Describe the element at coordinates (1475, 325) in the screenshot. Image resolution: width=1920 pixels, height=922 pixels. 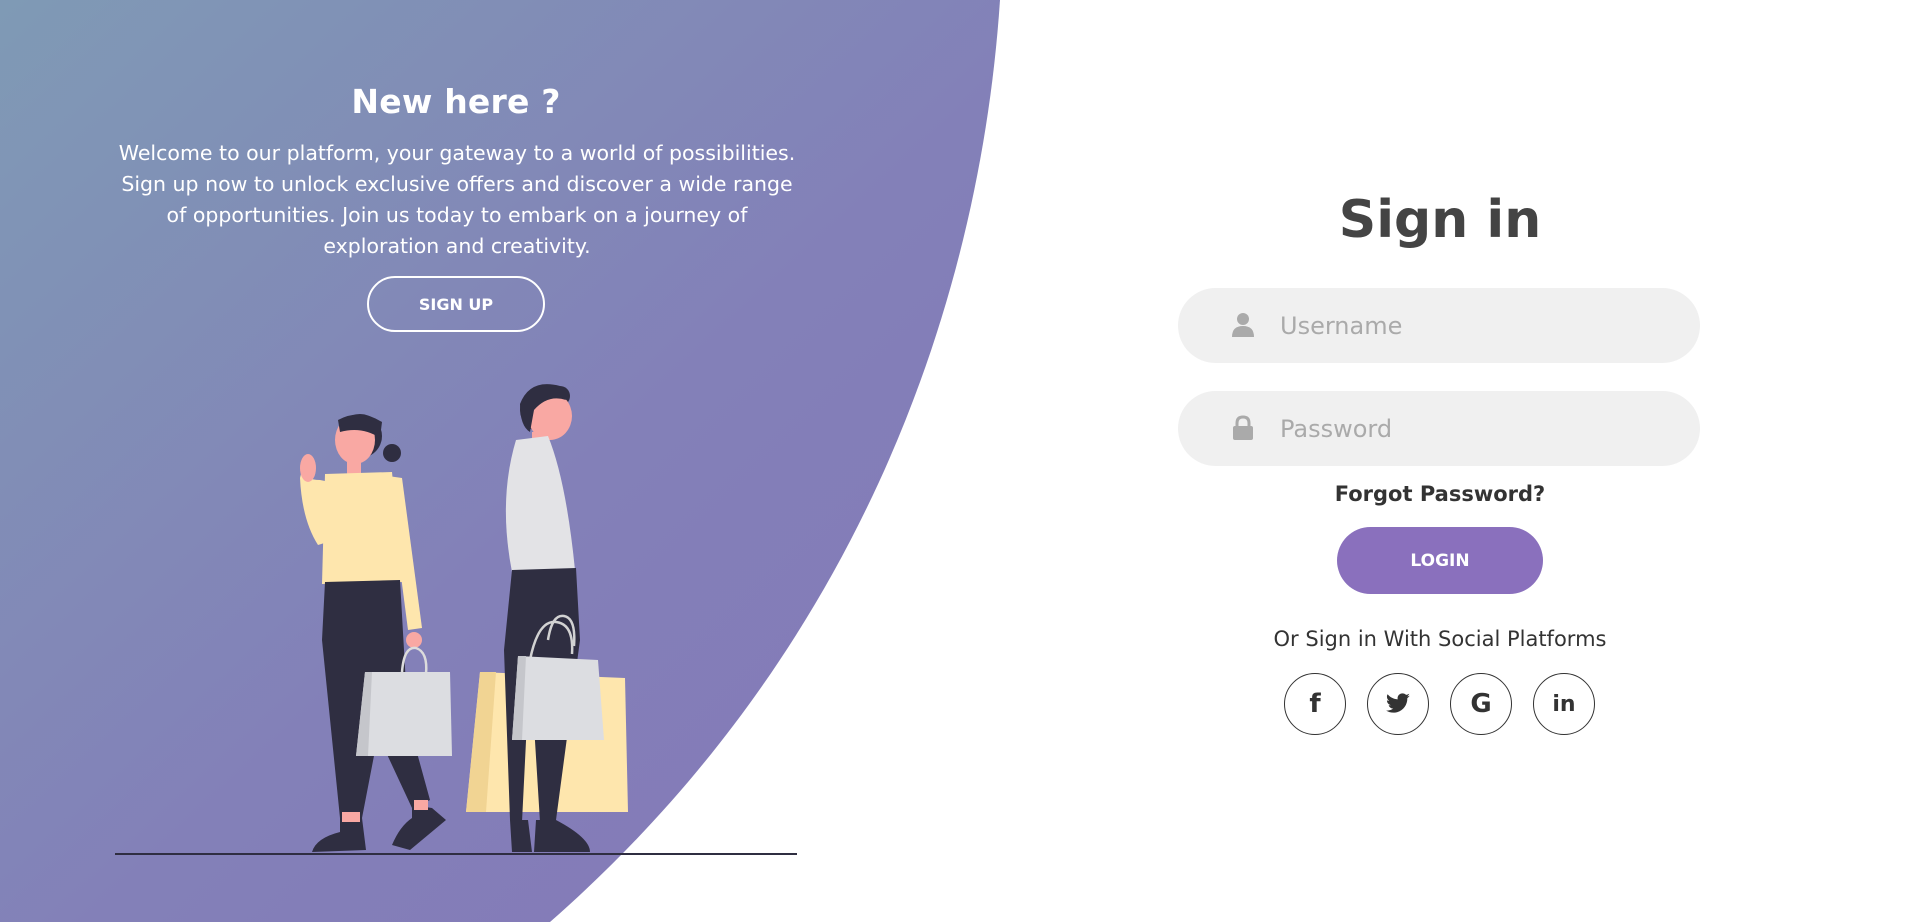
I see `username-input` at that location.